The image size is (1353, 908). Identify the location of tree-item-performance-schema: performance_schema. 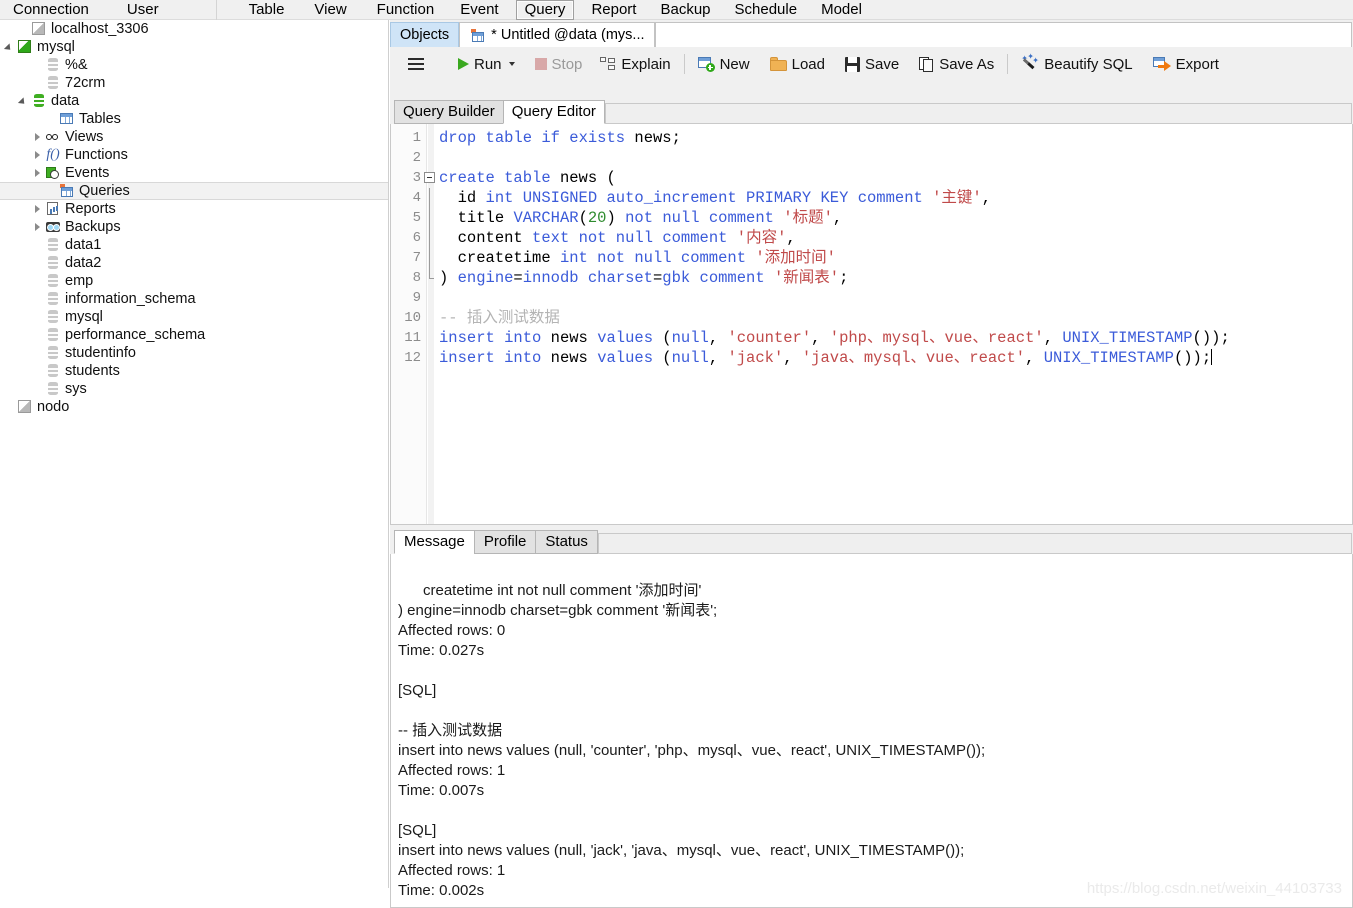
(194, 335).